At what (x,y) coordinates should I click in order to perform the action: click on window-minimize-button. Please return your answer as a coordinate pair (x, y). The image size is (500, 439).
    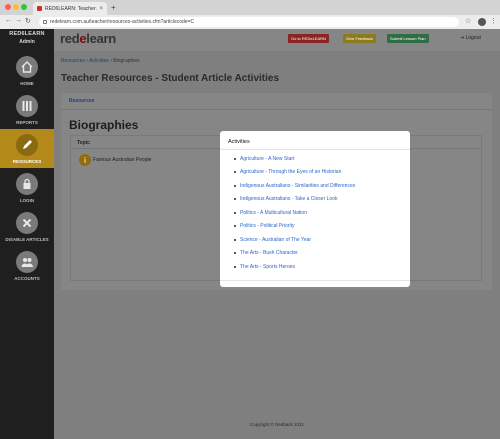
    Looking at the image, I should click on (16, 7).